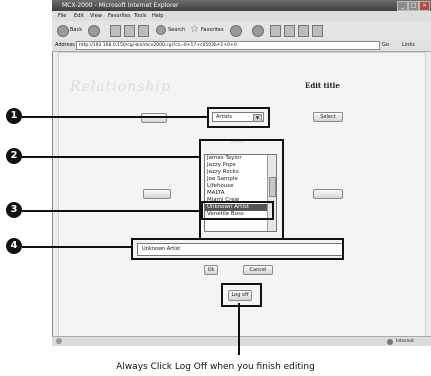  What do you see at coordinates (115, 117) in the screenshot?
I see `callout-1-line` at bounding box center [115, 117].